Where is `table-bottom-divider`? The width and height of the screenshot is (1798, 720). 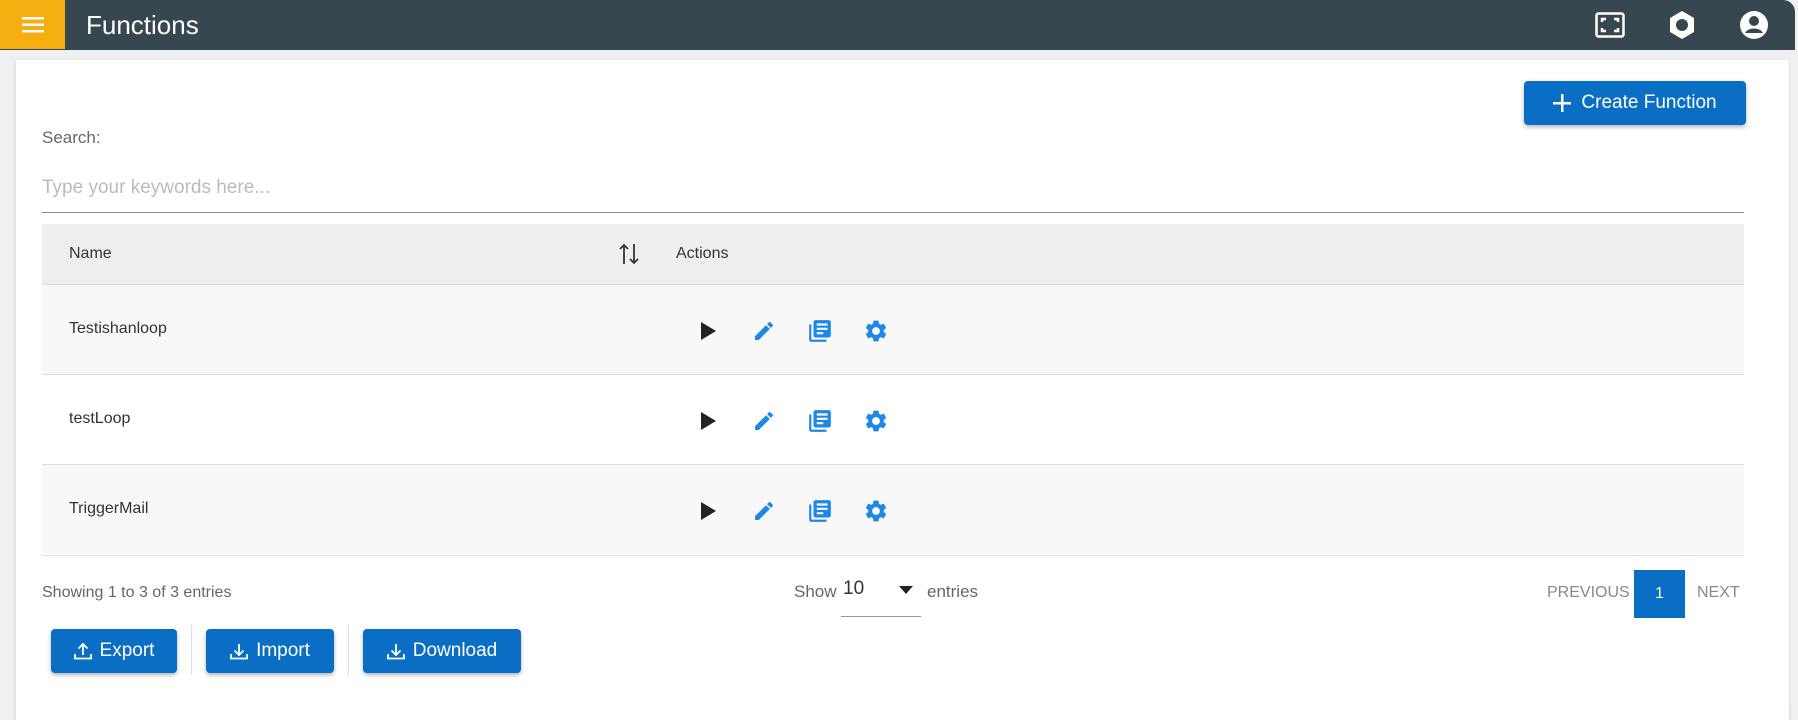
table-bottom-divider is located at coordinates (893, 555).